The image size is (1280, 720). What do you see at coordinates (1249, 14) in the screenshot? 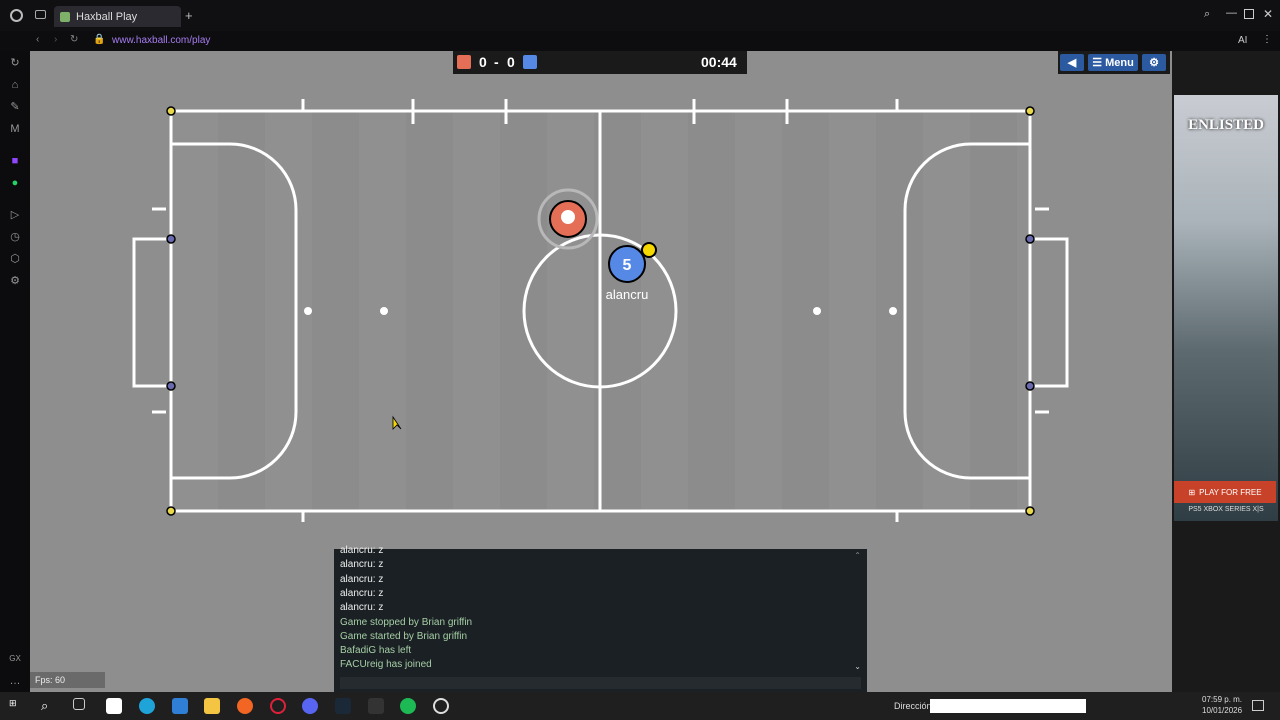
I see `maximize-icon` at bounding box center [1249, 14].